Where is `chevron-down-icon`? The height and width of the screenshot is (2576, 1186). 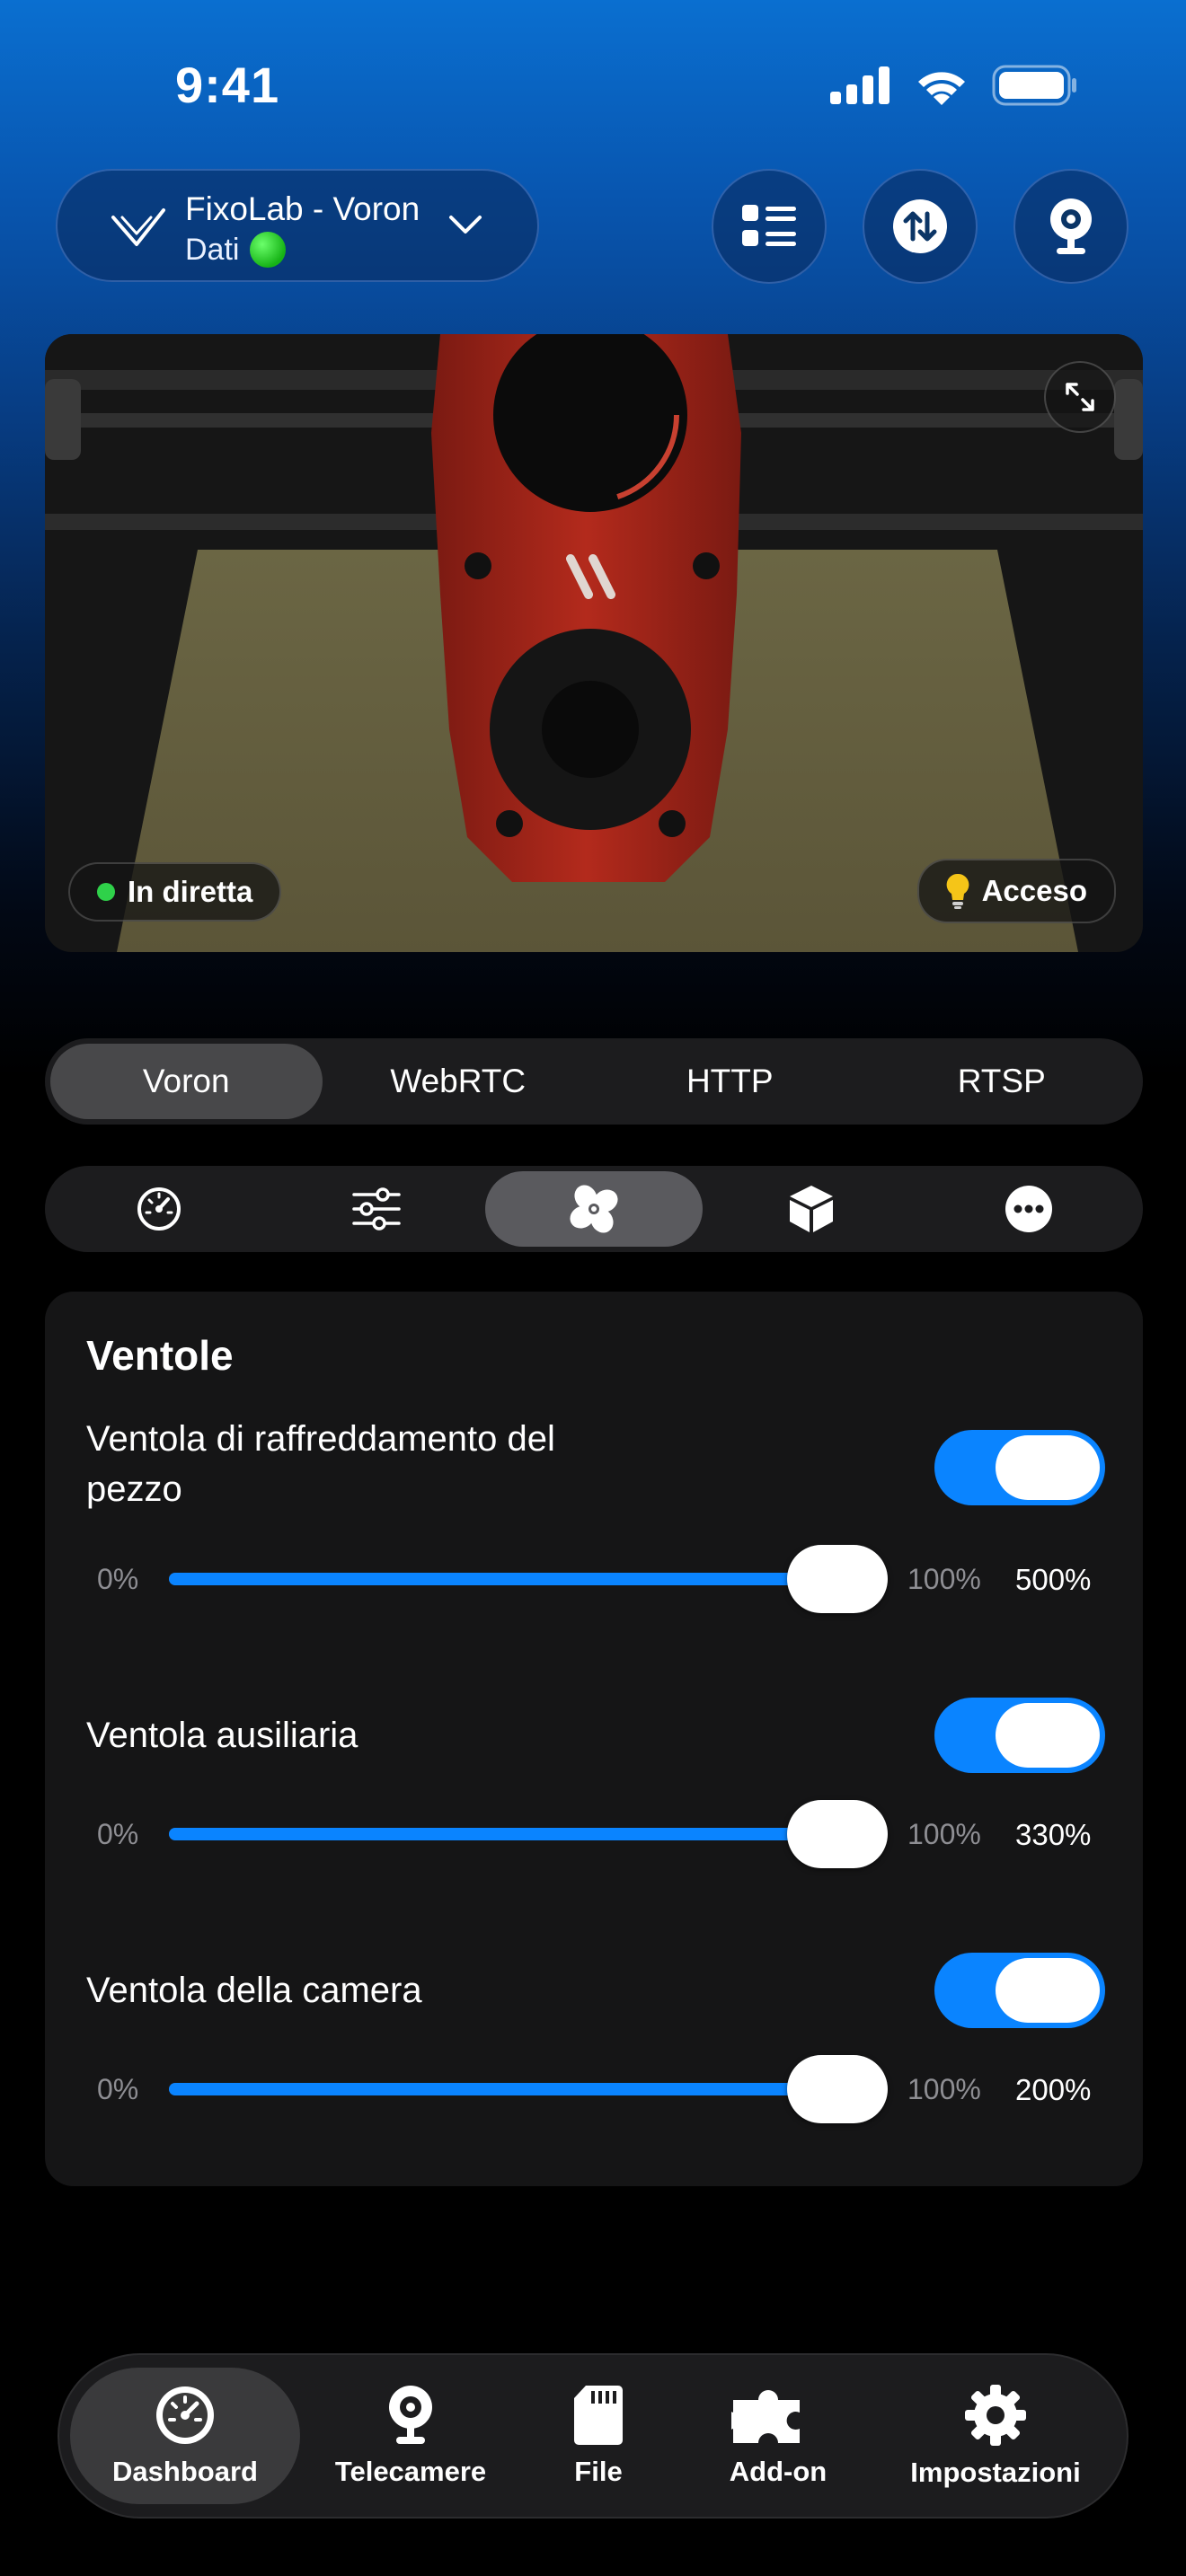
chevron-down-icon is located at coordinates (465, 225).